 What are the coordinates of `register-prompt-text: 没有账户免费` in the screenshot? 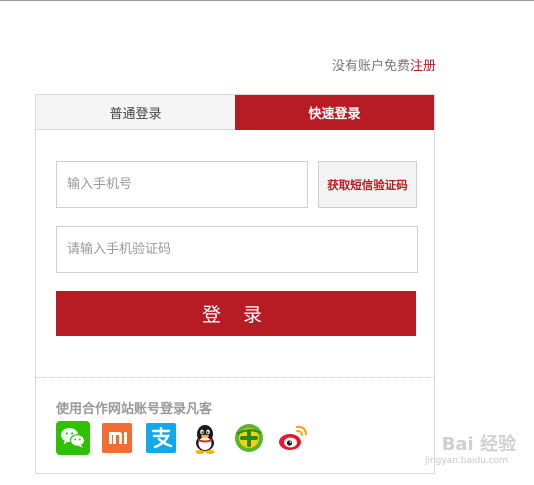 It's located at (370, 66).